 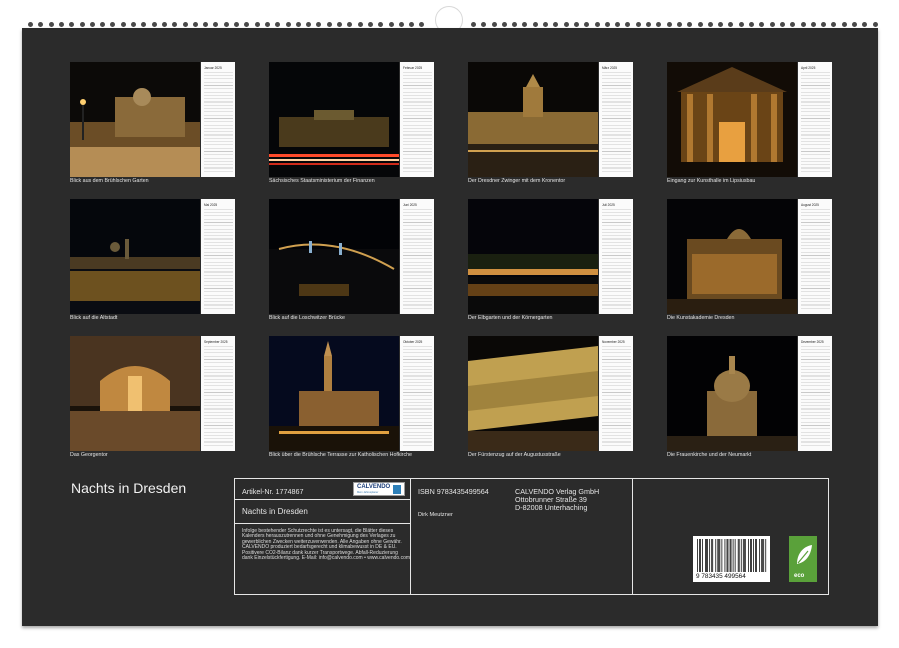 What do you see at coordinates (368, 492) in the screenshot?
I see `logo-subtext: Mein Jahresplaner` at bounding box center [368, 492].